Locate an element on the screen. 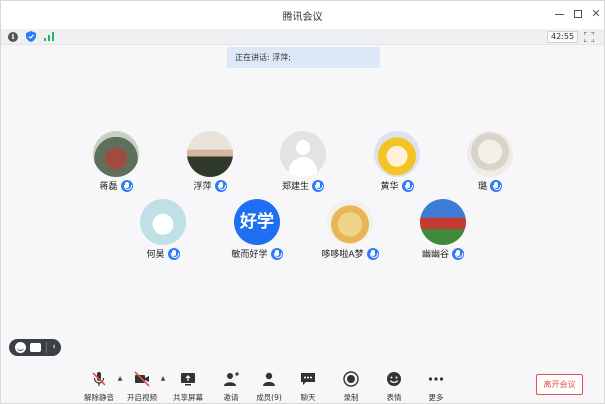 Image resolution: width=605 pixels, height=404 pixels. more-button: 更多 is located at coordinates (436, 387).